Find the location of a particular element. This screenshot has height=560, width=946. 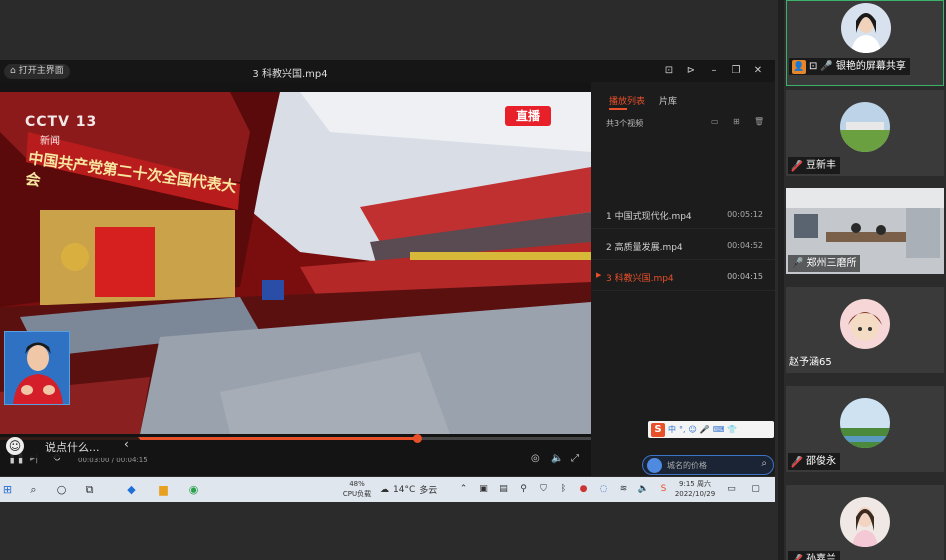

trash-icon: 🗑 is located at coordinates (759, 121).